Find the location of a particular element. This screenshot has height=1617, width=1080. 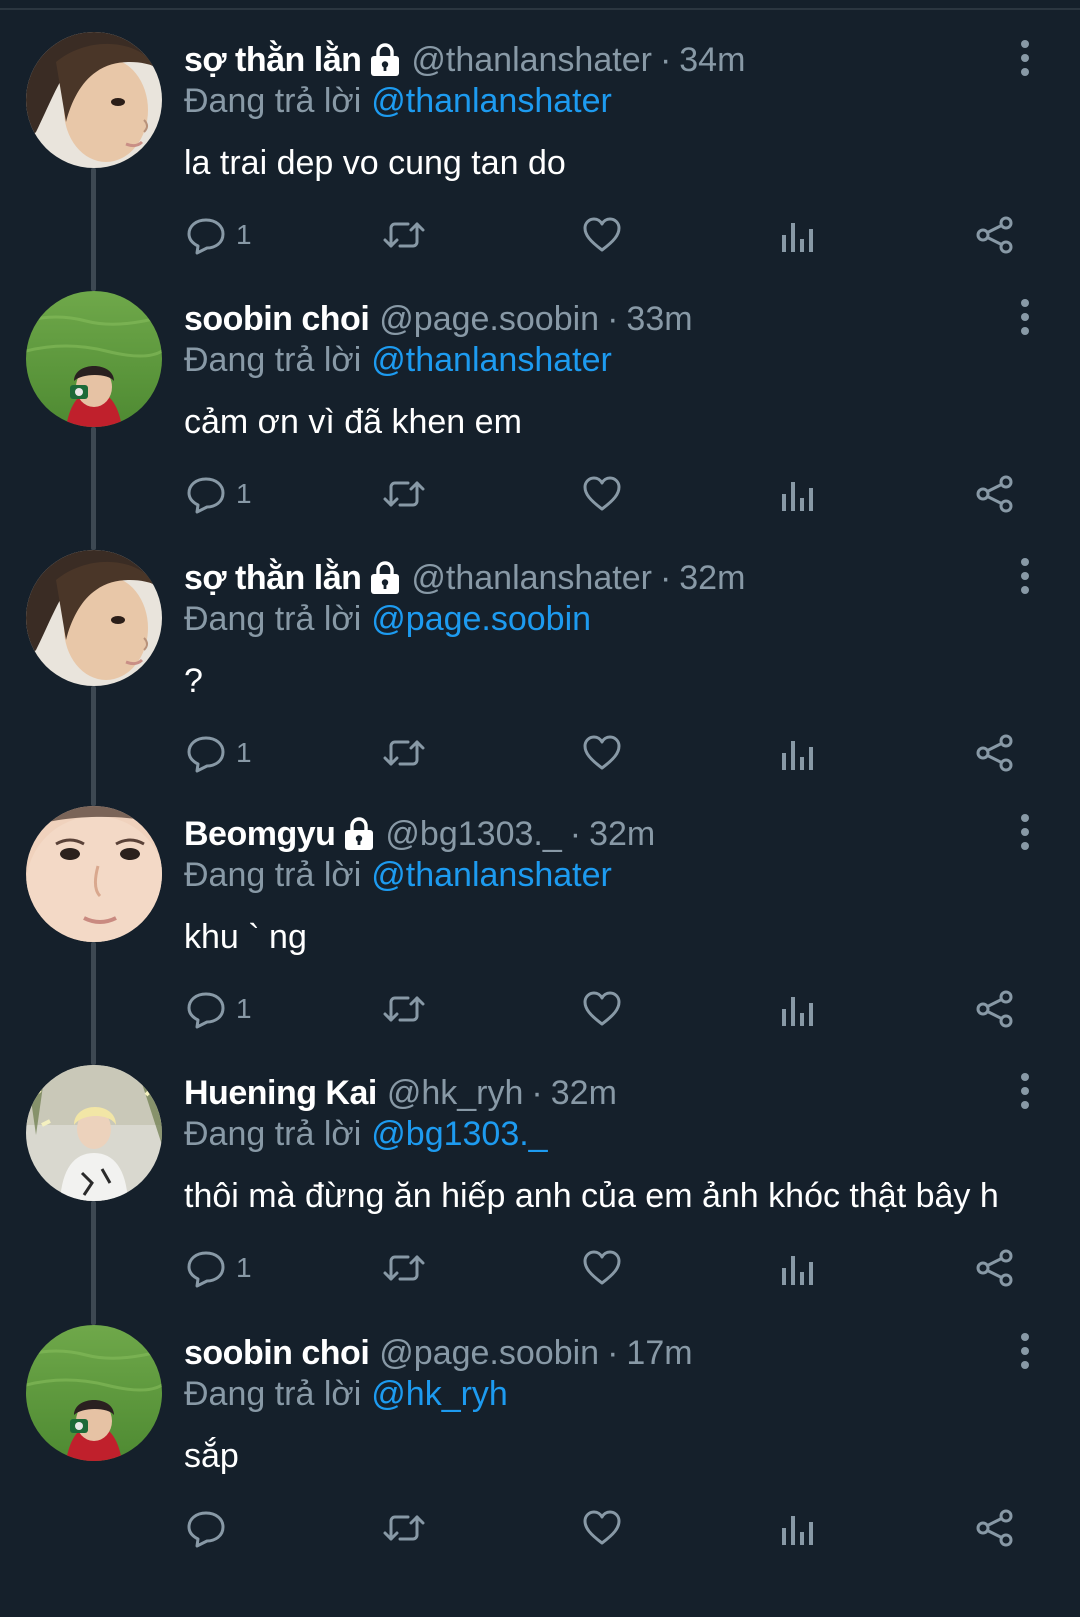

tweet-header: sợ thằn lằn @thanlanshater · 32m is located at coordinates (464, 578).